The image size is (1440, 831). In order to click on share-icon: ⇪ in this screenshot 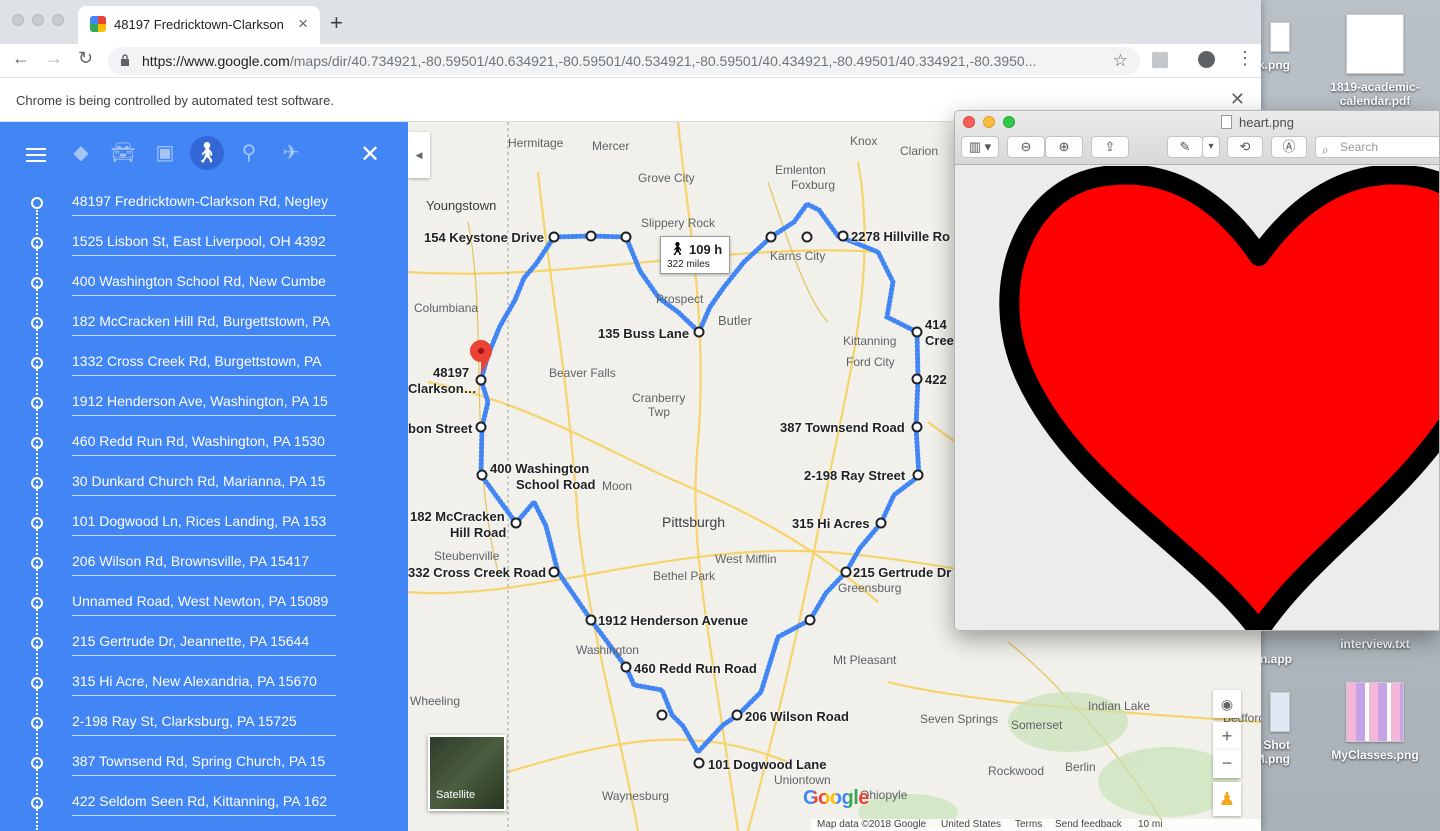, I will do `click(1110, 147)`.